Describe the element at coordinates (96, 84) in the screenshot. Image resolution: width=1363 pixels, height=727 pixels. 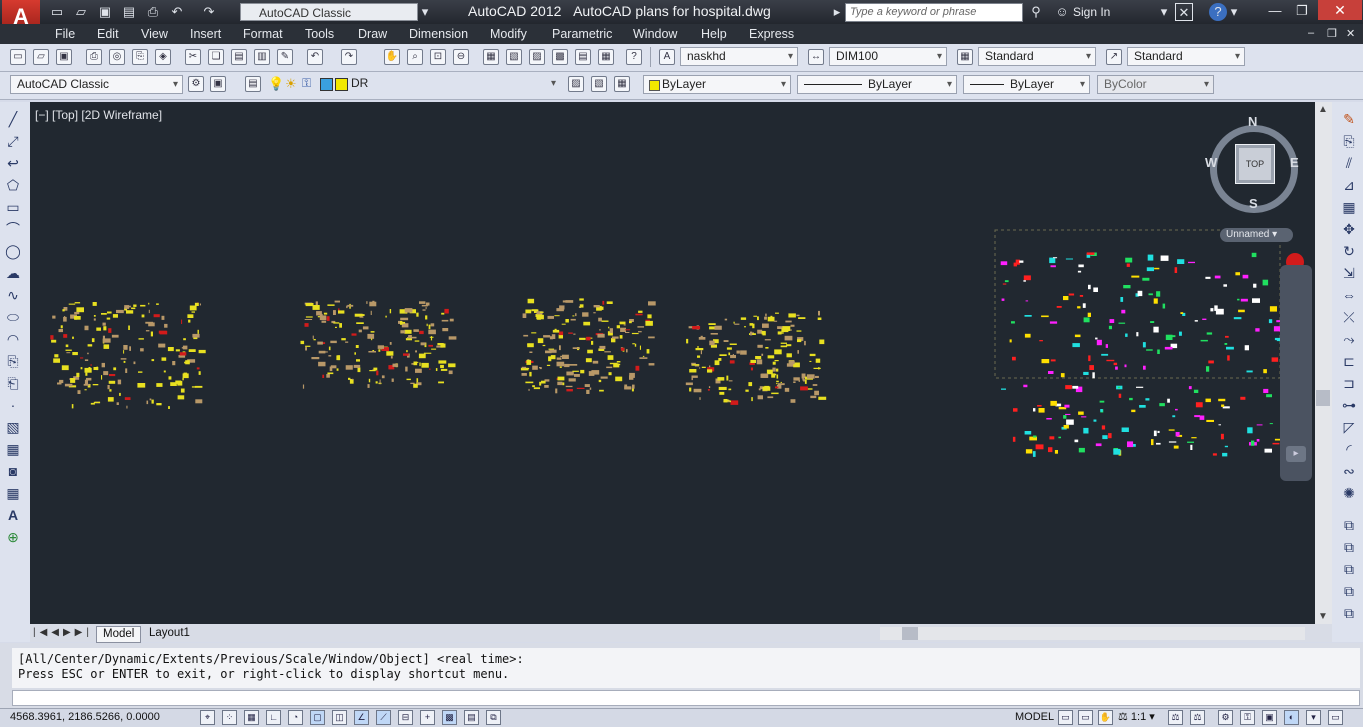
I see `workspace-toolbar-select: AutoCAD Classic` at that location.